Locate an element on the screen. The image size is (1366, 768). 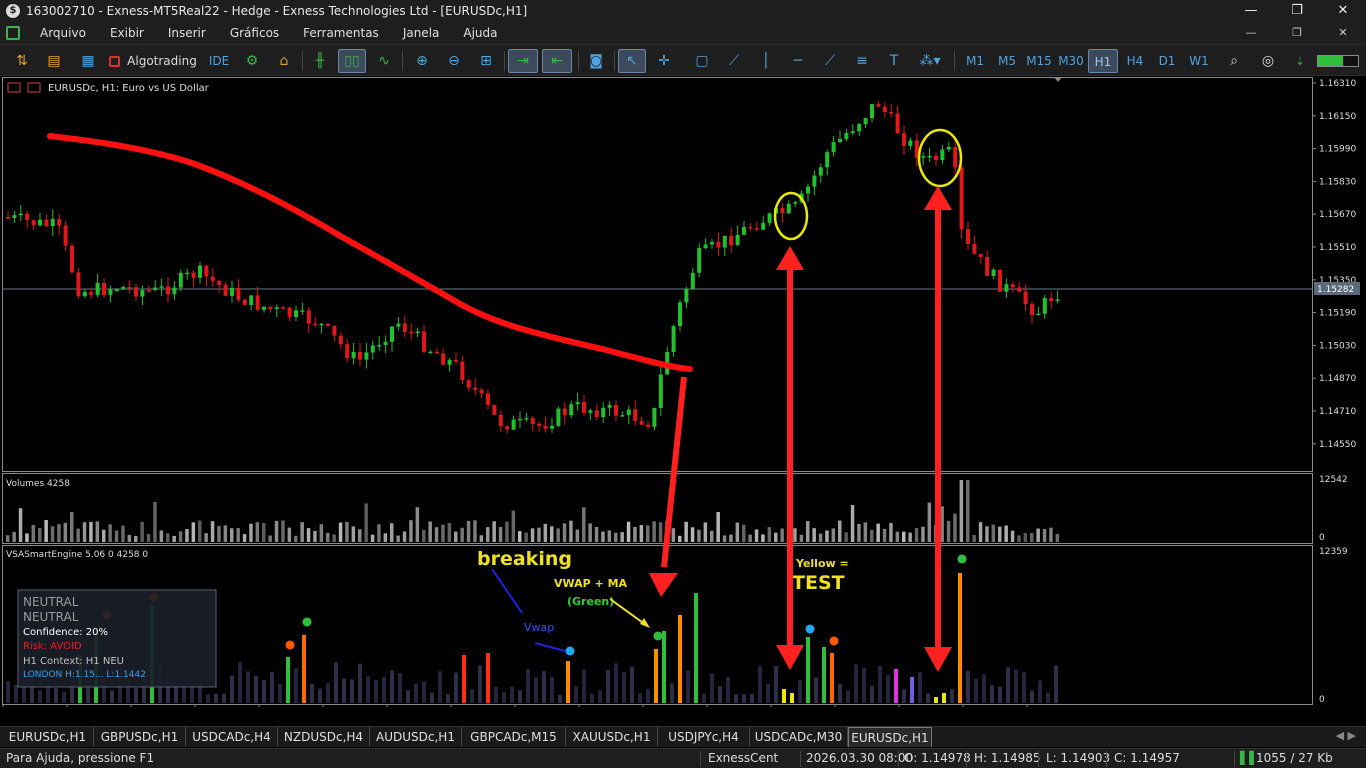
child-close-button: ✕ is located at coordinates (1343, 33).